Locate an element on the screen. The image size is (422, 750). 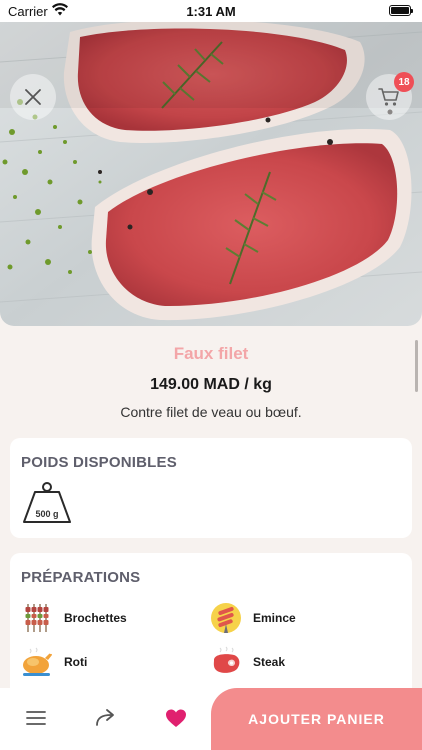
menu-button is located at coordinates (36, 718).